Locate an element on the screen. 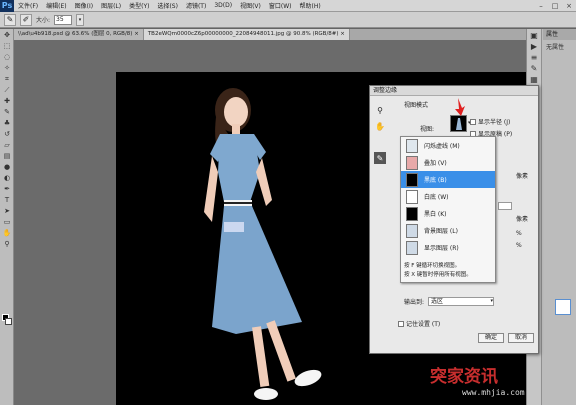 Image resolution: width=576 pixels, height=405 pixels. value-input is located at coordinates (505, 206).